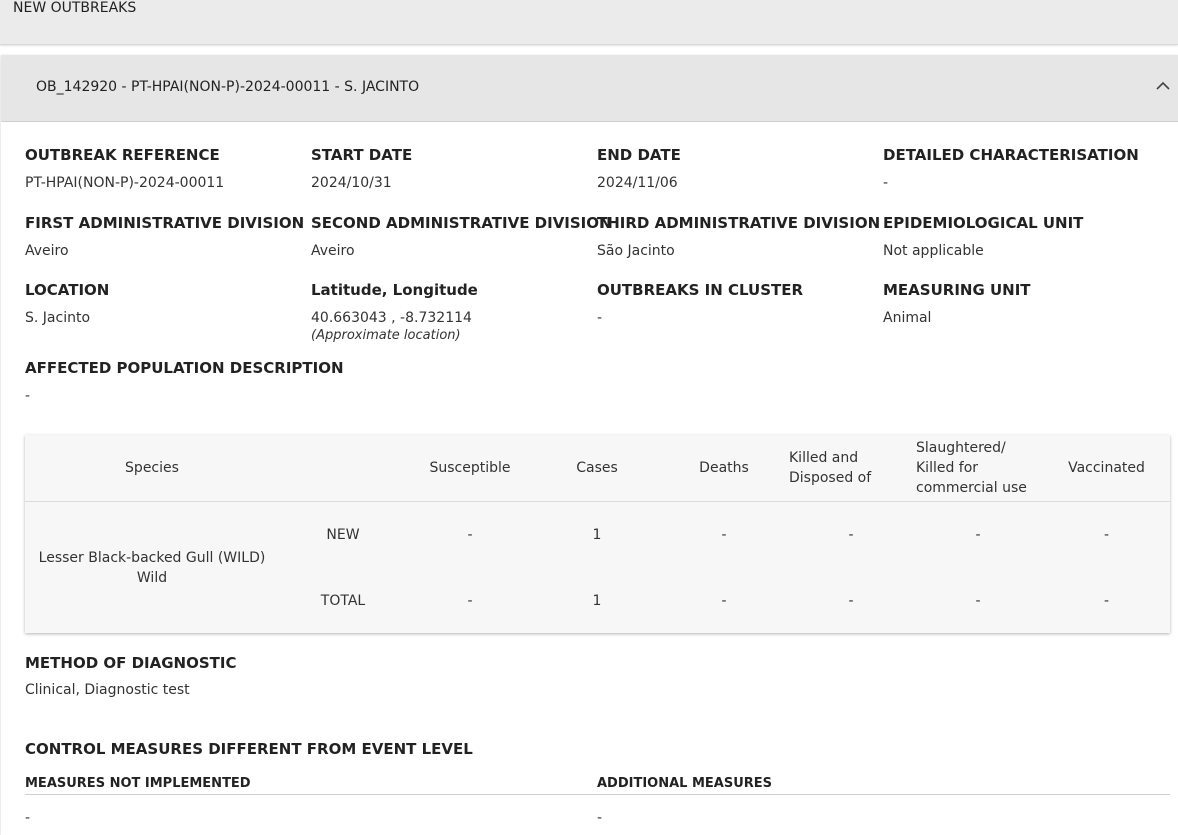 The image size is (1178, 835). I want to click on start-date-field: START DATE 2024/10/31, so click(452, 168).